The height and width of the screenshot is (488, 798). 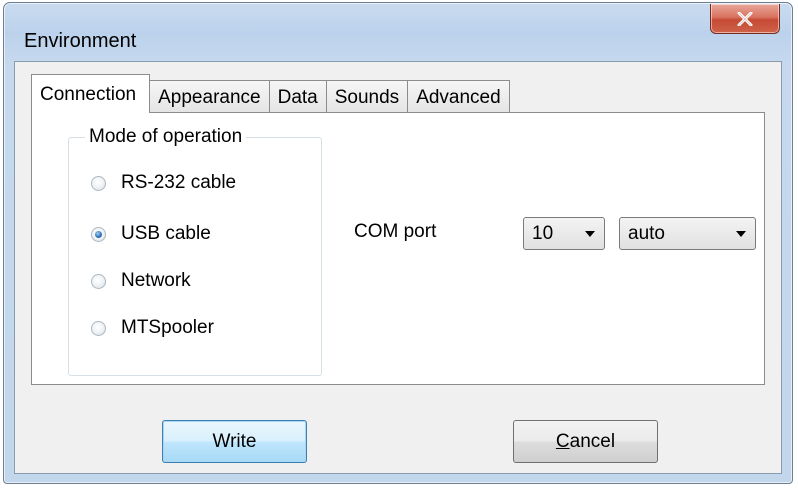 I want to click on radio-network: Network, so click(x=141, y=281).